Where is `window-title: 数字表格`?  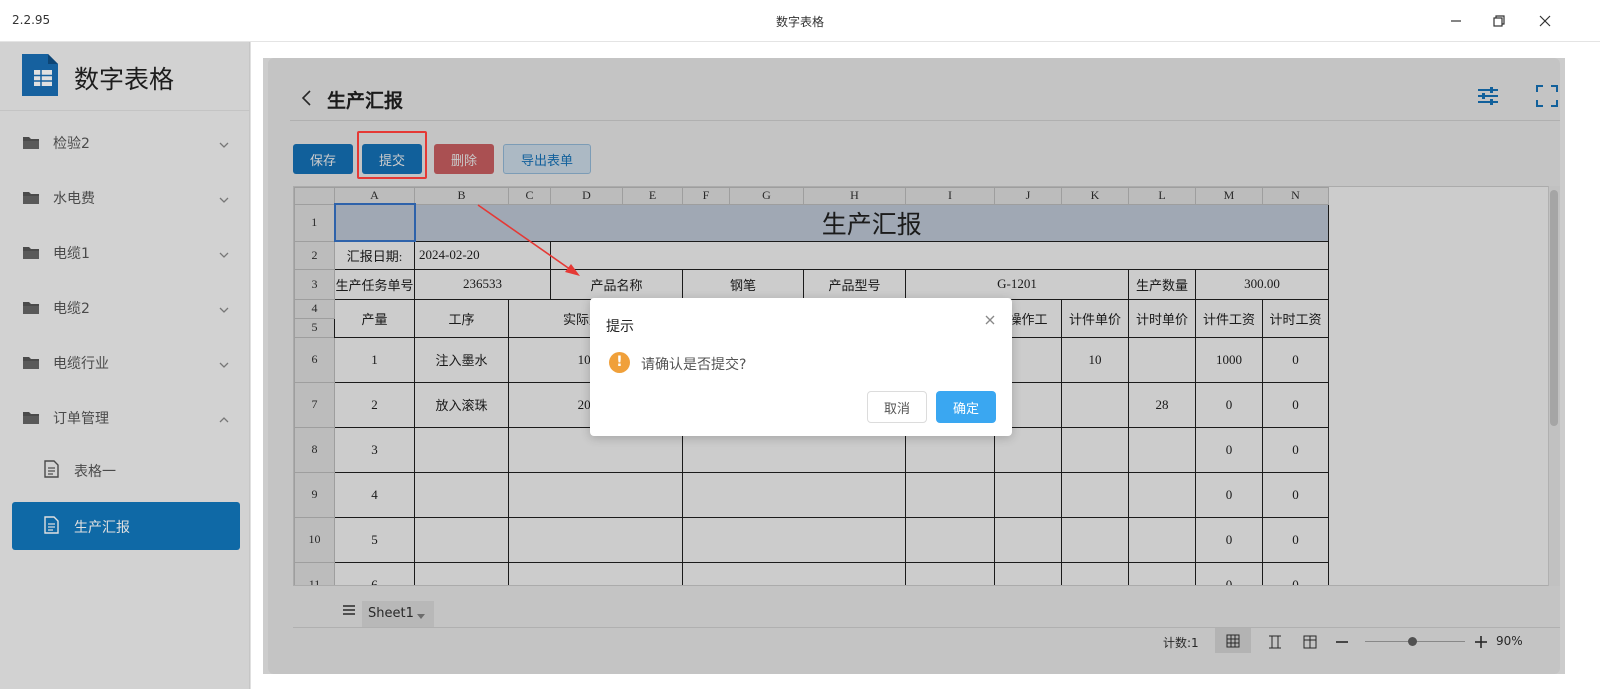
window-title: 数字表格 is located at coordinates (799, 22).